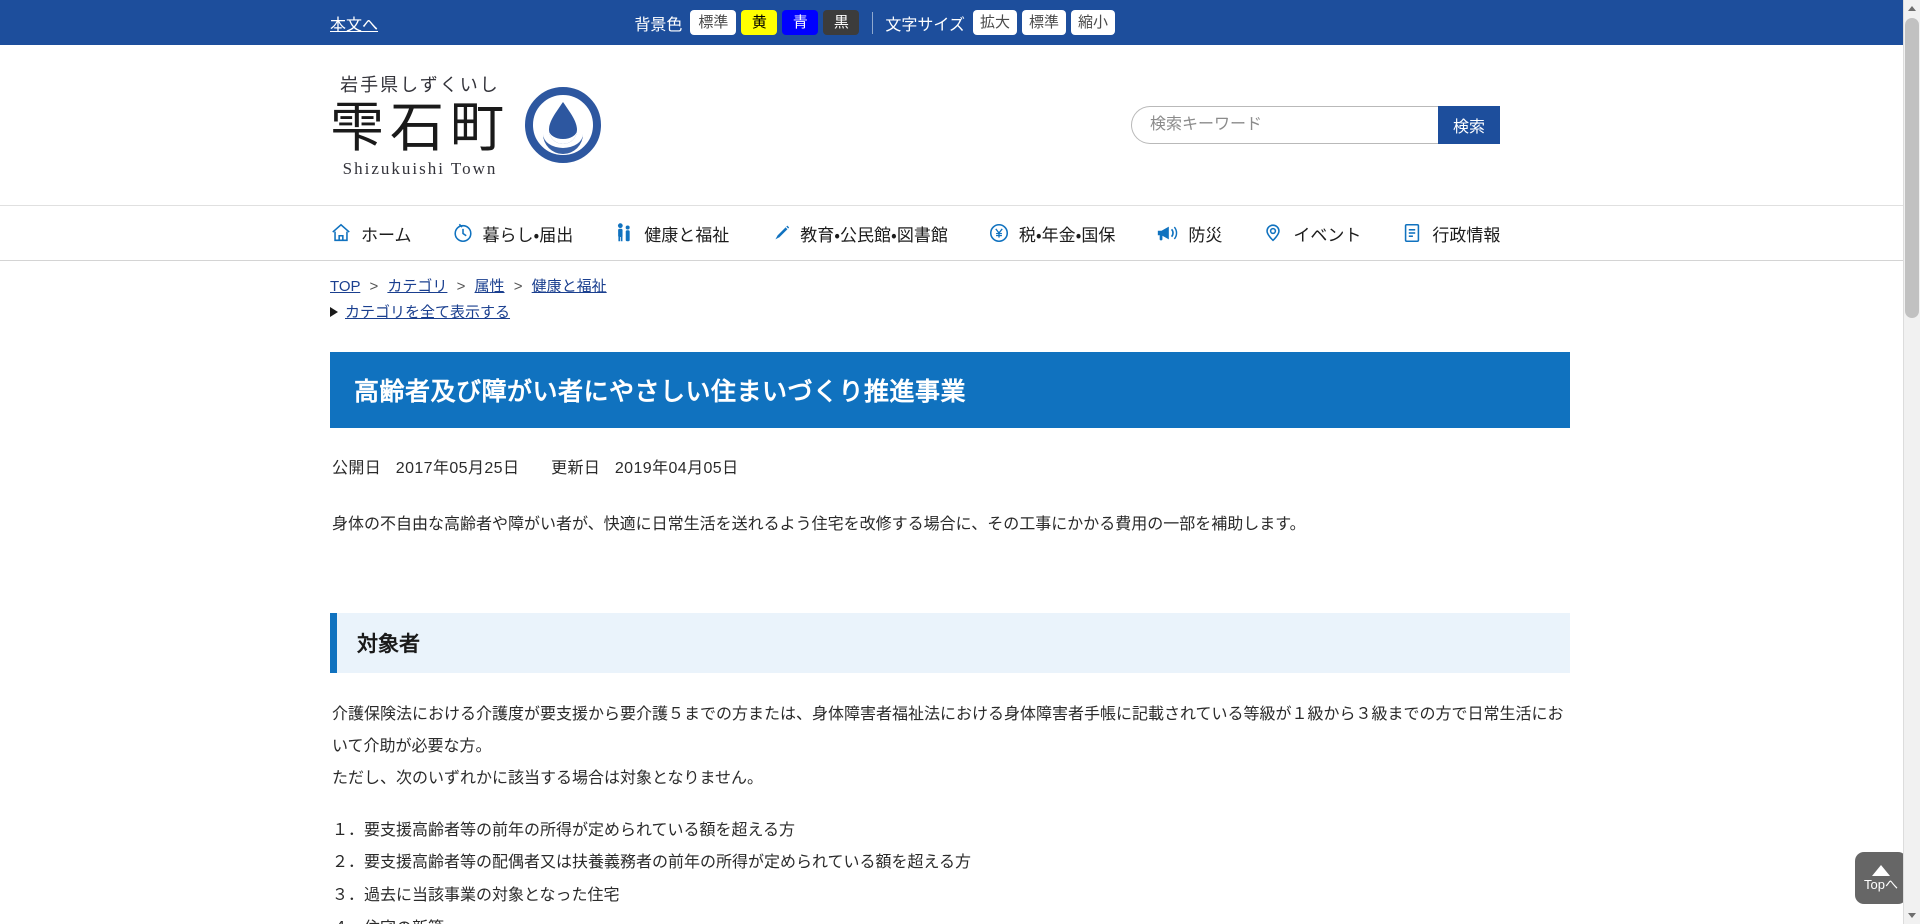  I want to click on document-icon, so click(1412, 233).